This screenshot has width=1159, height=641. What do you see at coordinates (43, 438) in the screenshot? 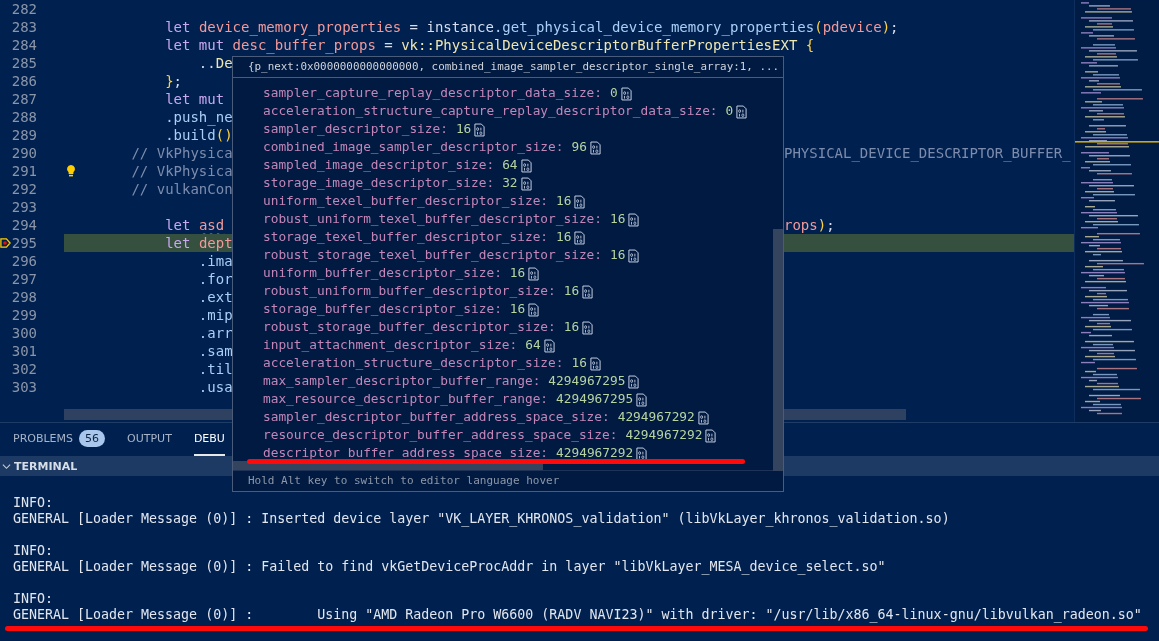
I see `tab-label: PROBLEMS` at bounding box center [43, 438].